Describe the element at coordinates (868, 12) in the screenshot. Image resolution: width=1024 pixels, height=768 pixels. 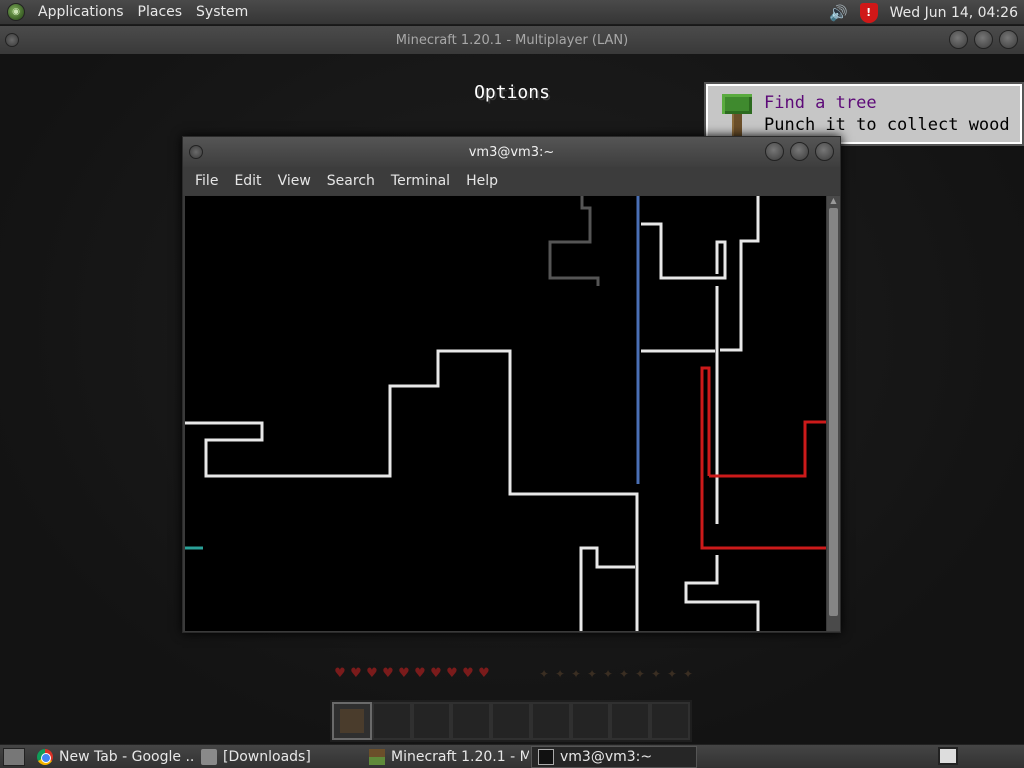
I see `security-shield-icon: !` at that location.